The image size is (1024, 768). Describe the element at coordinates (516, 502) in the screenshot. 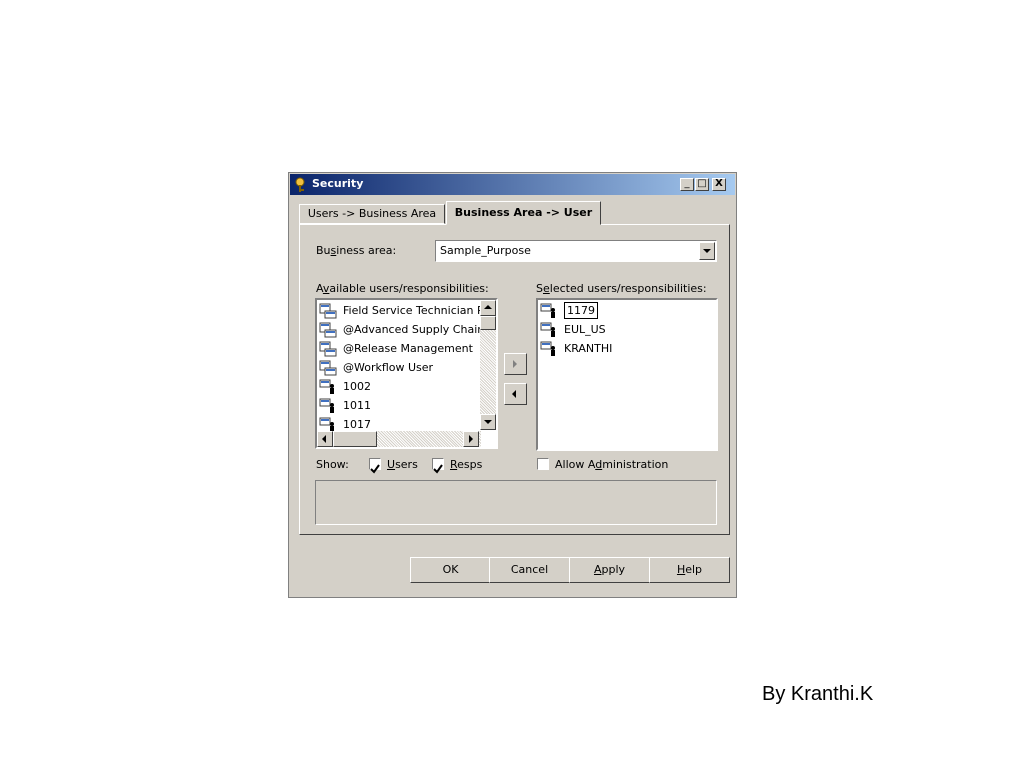

I see `info-panel` at that location.